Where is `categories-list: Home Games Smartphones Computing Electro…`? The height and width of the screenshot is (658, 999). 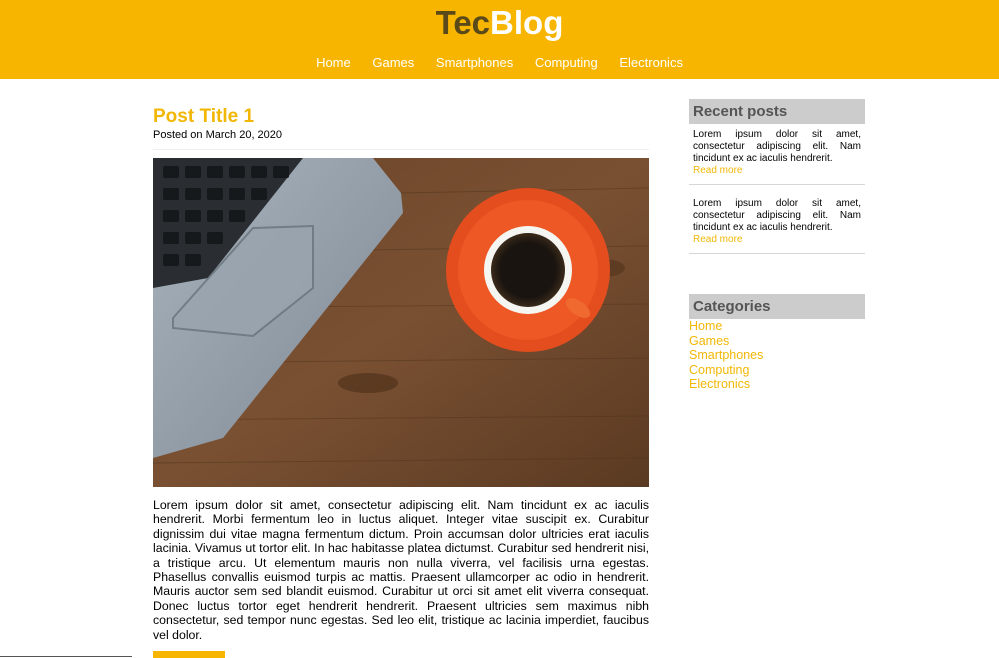 categories-list: Home Games Smartphones Computing Electro… is located at coordinates (777, 355).